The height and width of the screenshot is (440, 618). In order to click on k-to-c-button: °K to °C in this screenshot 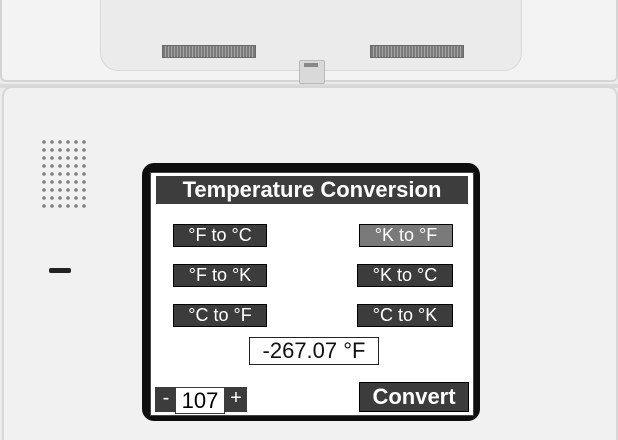, I will do `click(405, 275)`.